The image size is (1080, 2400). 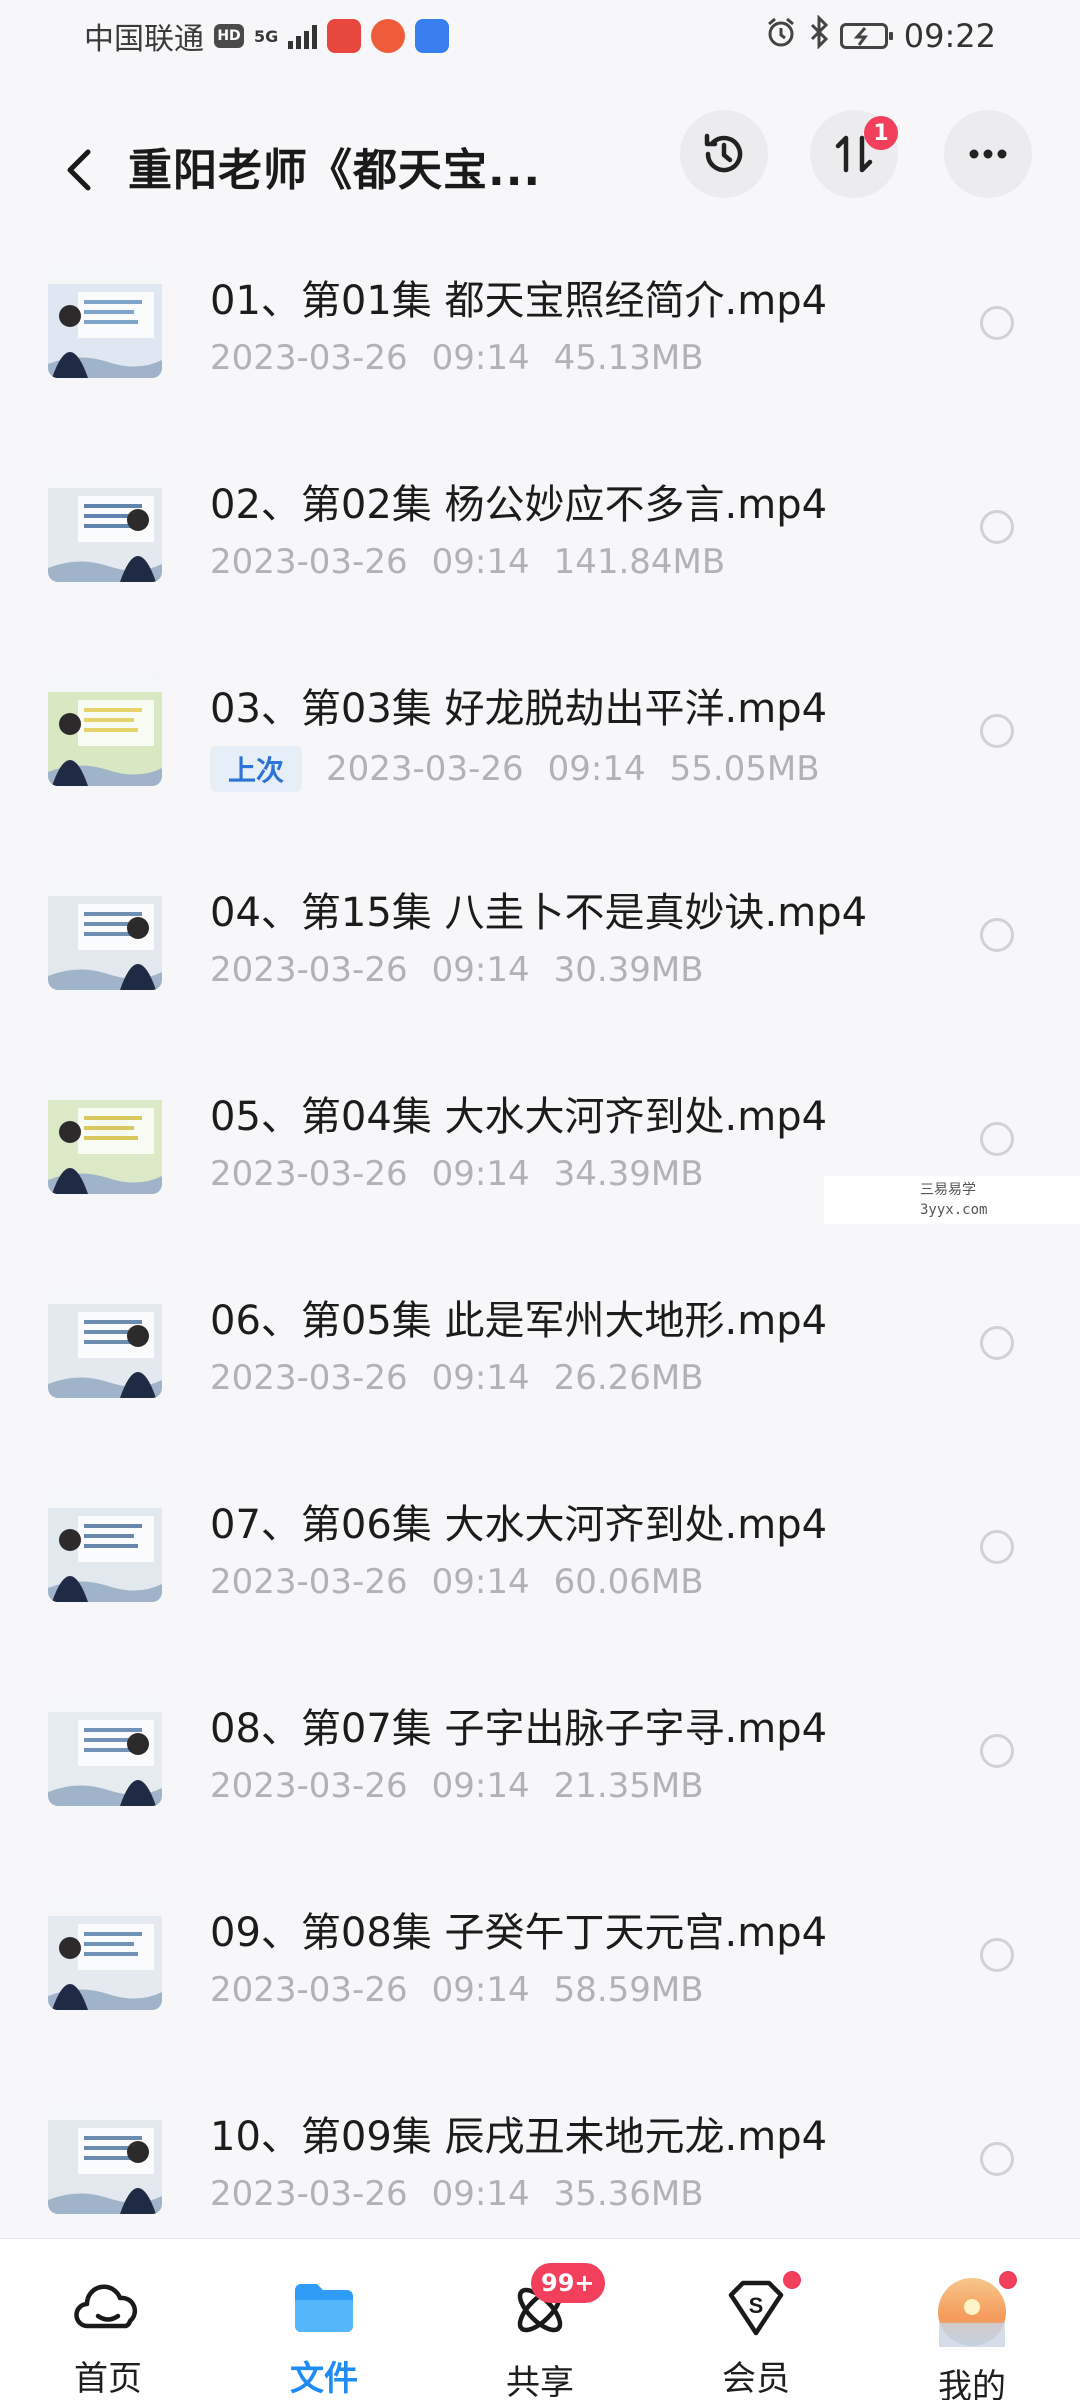 I want to click on file-size: 60.06MB, so click(x=628, y=1582).